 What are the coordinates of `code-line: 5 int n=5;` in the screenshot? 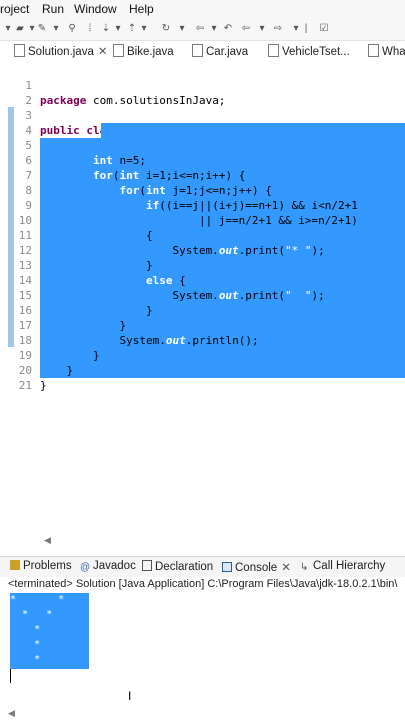 It's located at (202, 145).